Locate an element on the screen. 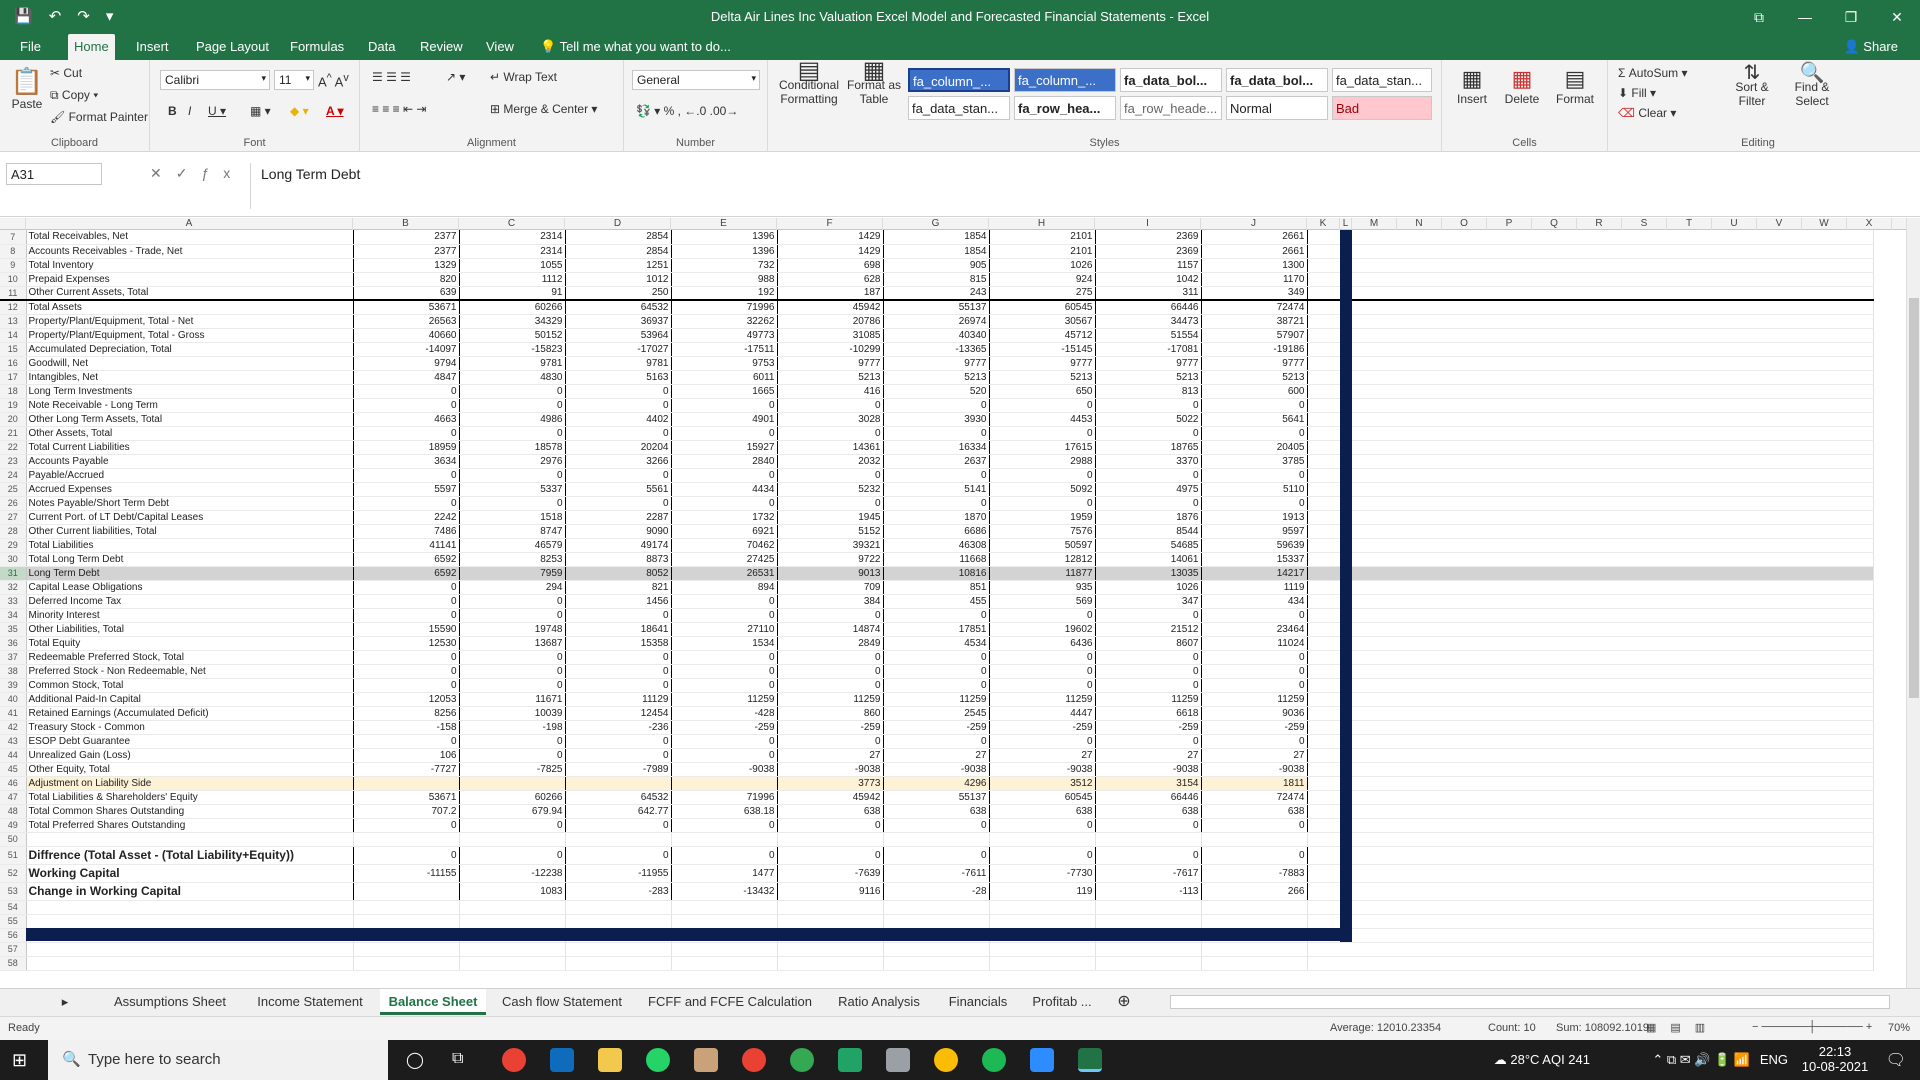 The height and width of the screenshot is (1080, 1920). row-label-cell is located at coordinates (190, 949).